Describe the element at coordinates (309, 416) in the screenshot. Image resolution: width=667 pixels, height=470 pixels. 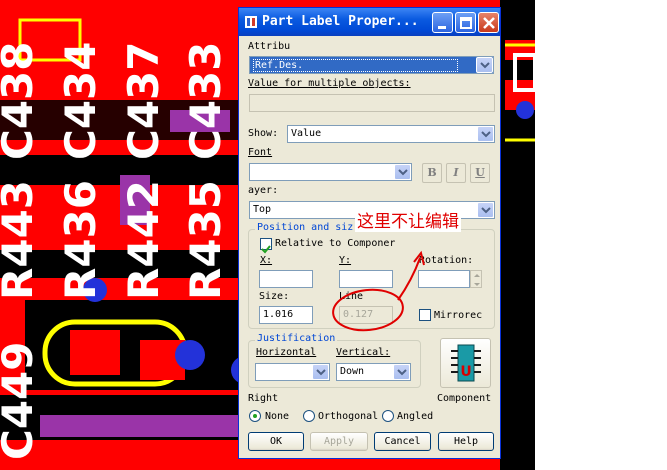
I see `radio-orthogonal` at that location.